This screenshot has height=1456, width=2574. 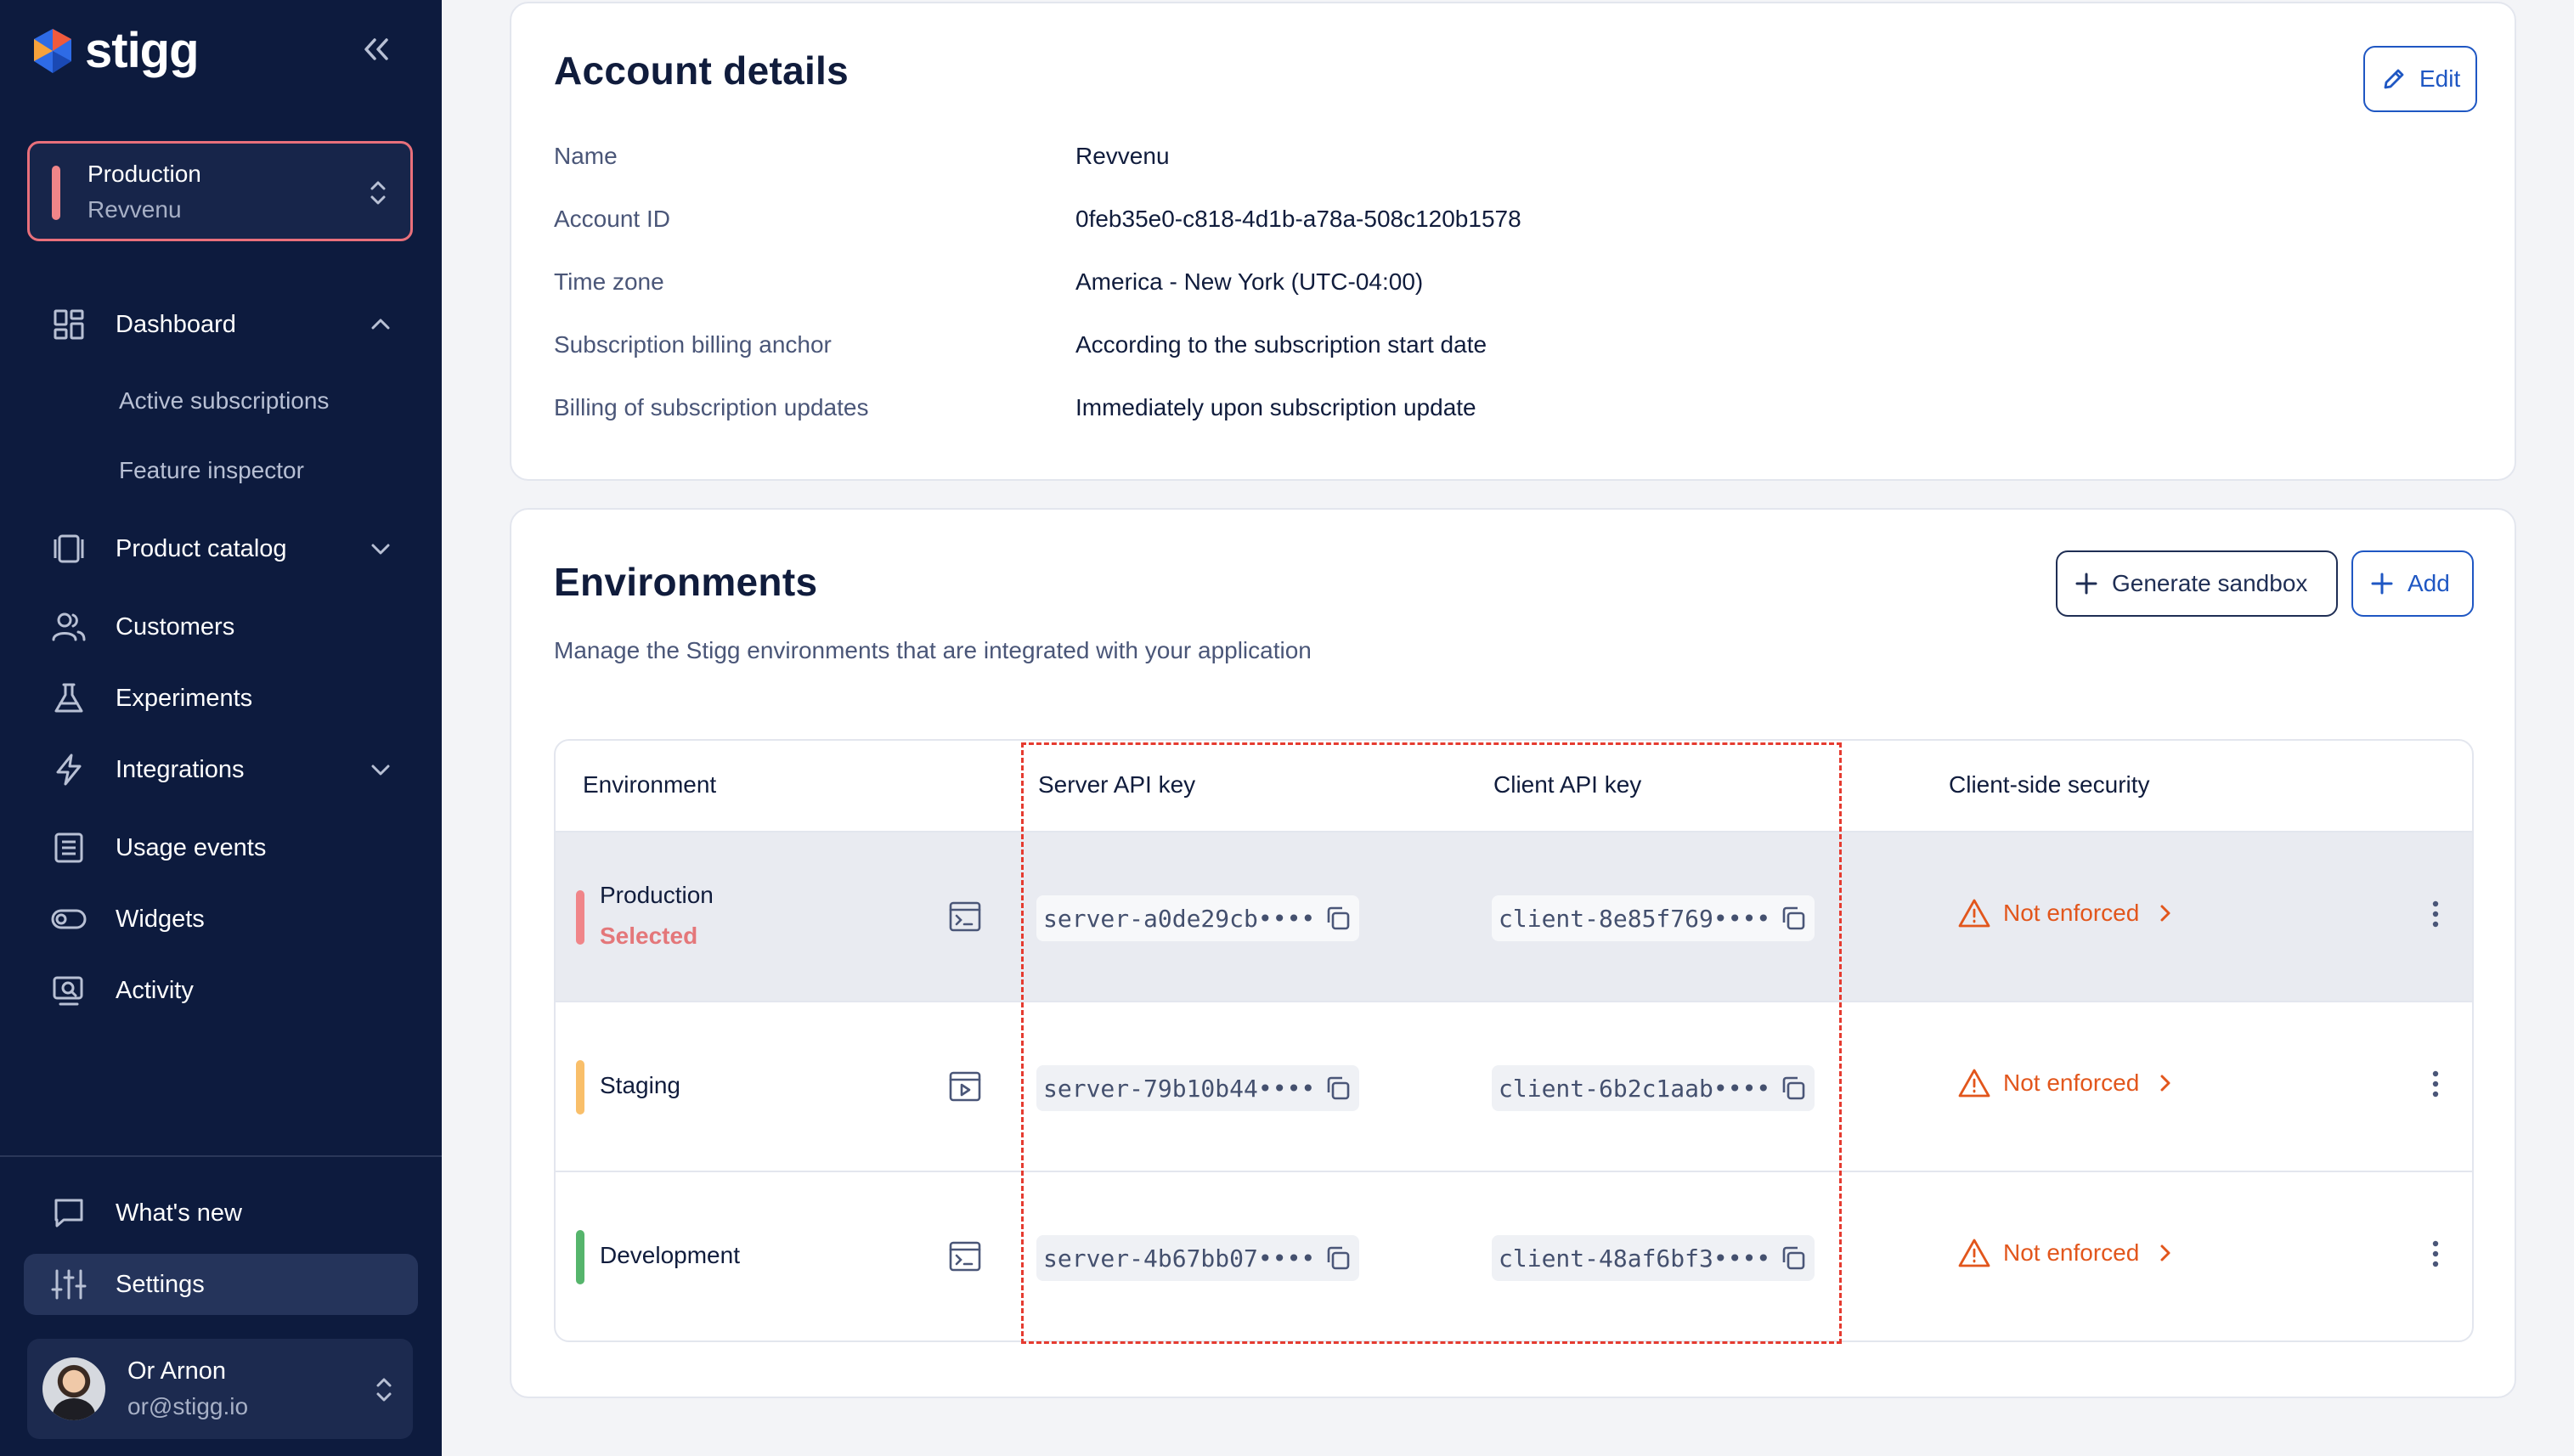 I want to click on warning-icon, so click(x=1974, y=1253).